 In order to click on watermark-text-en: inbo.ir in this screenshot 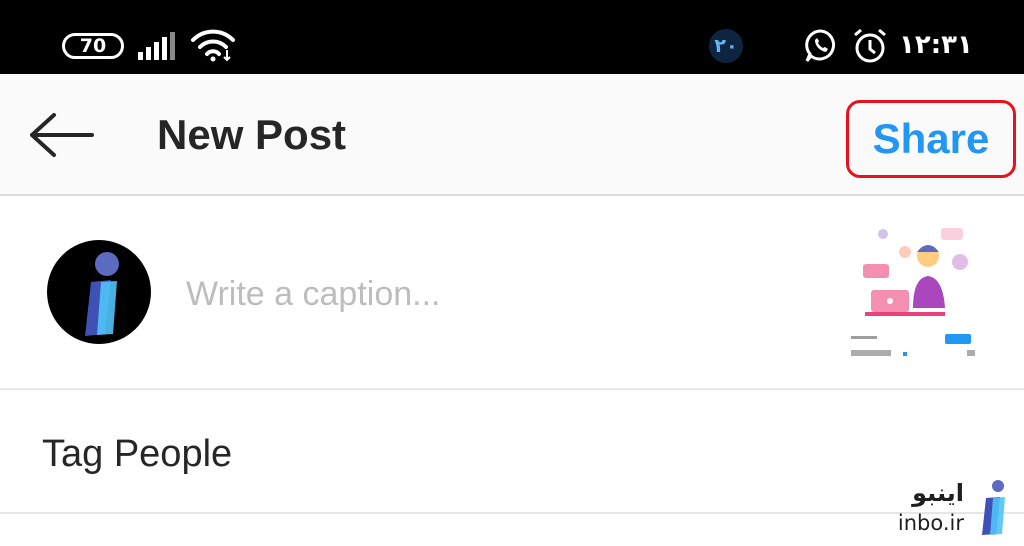, I will do `click(930, 523)`.